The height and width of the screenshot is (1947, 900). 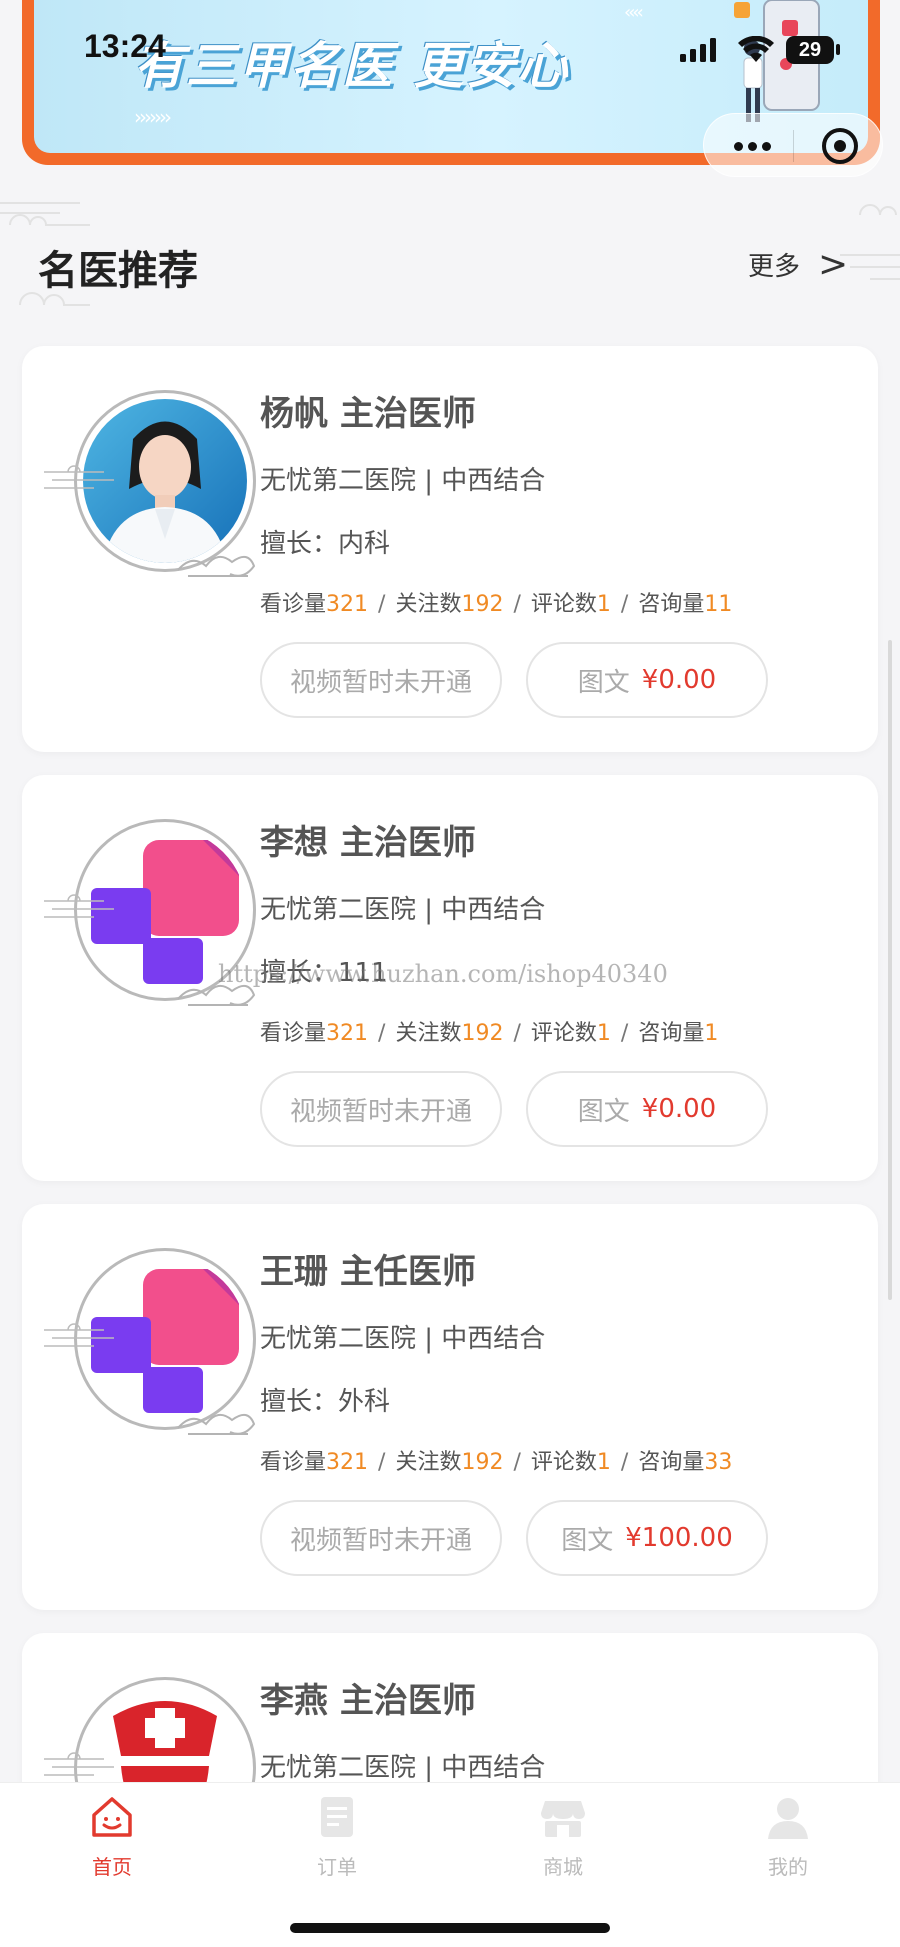 I want to click on doctor-stats: 看诊量321 / 关注数192 / 评论数1 / 咨询量11, so click(x=496, y=602).